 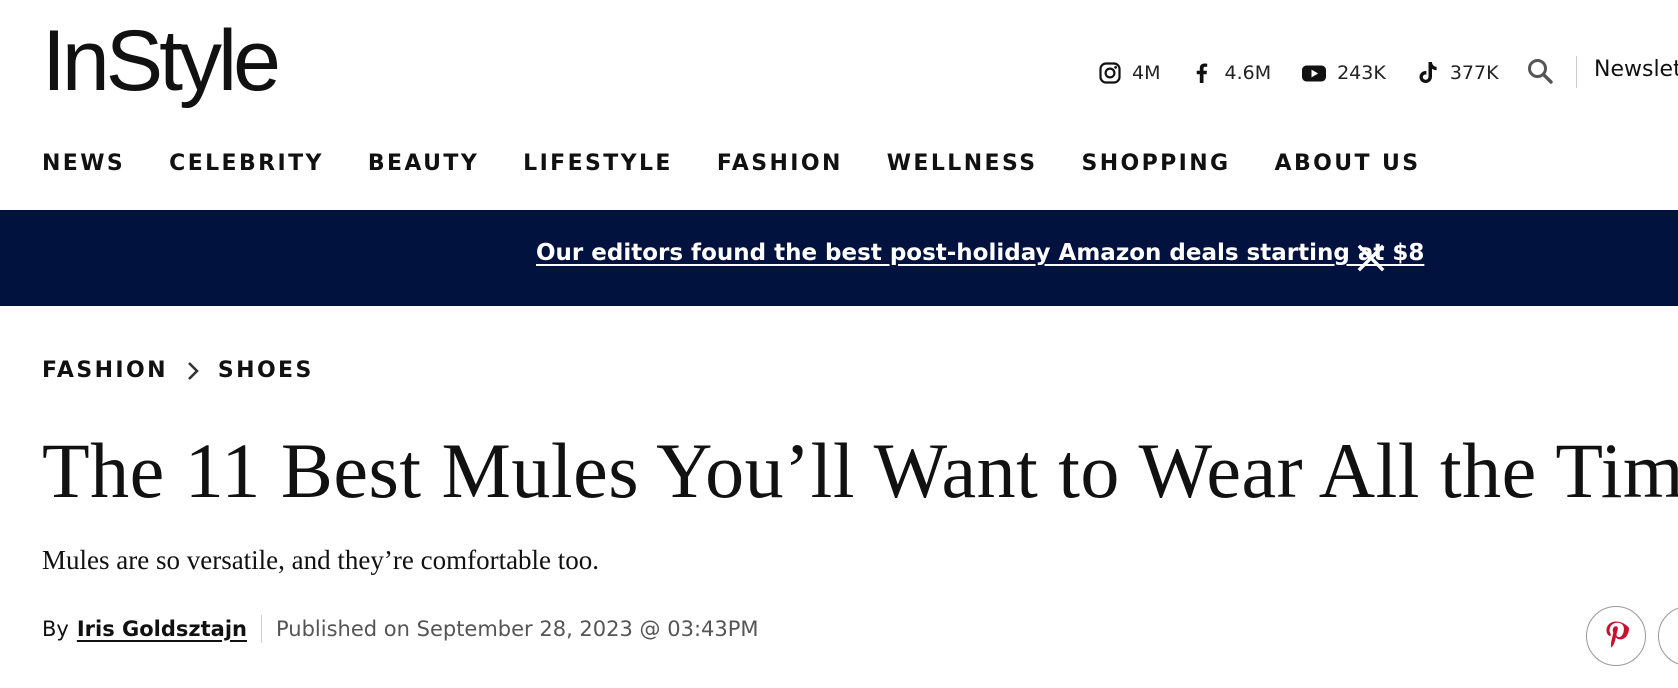 What do you see at coordinates (598, 163) in the screenshot?
I see `nav-item-lifestyle: LIFESTYLE` at bounding box center [598, 163].